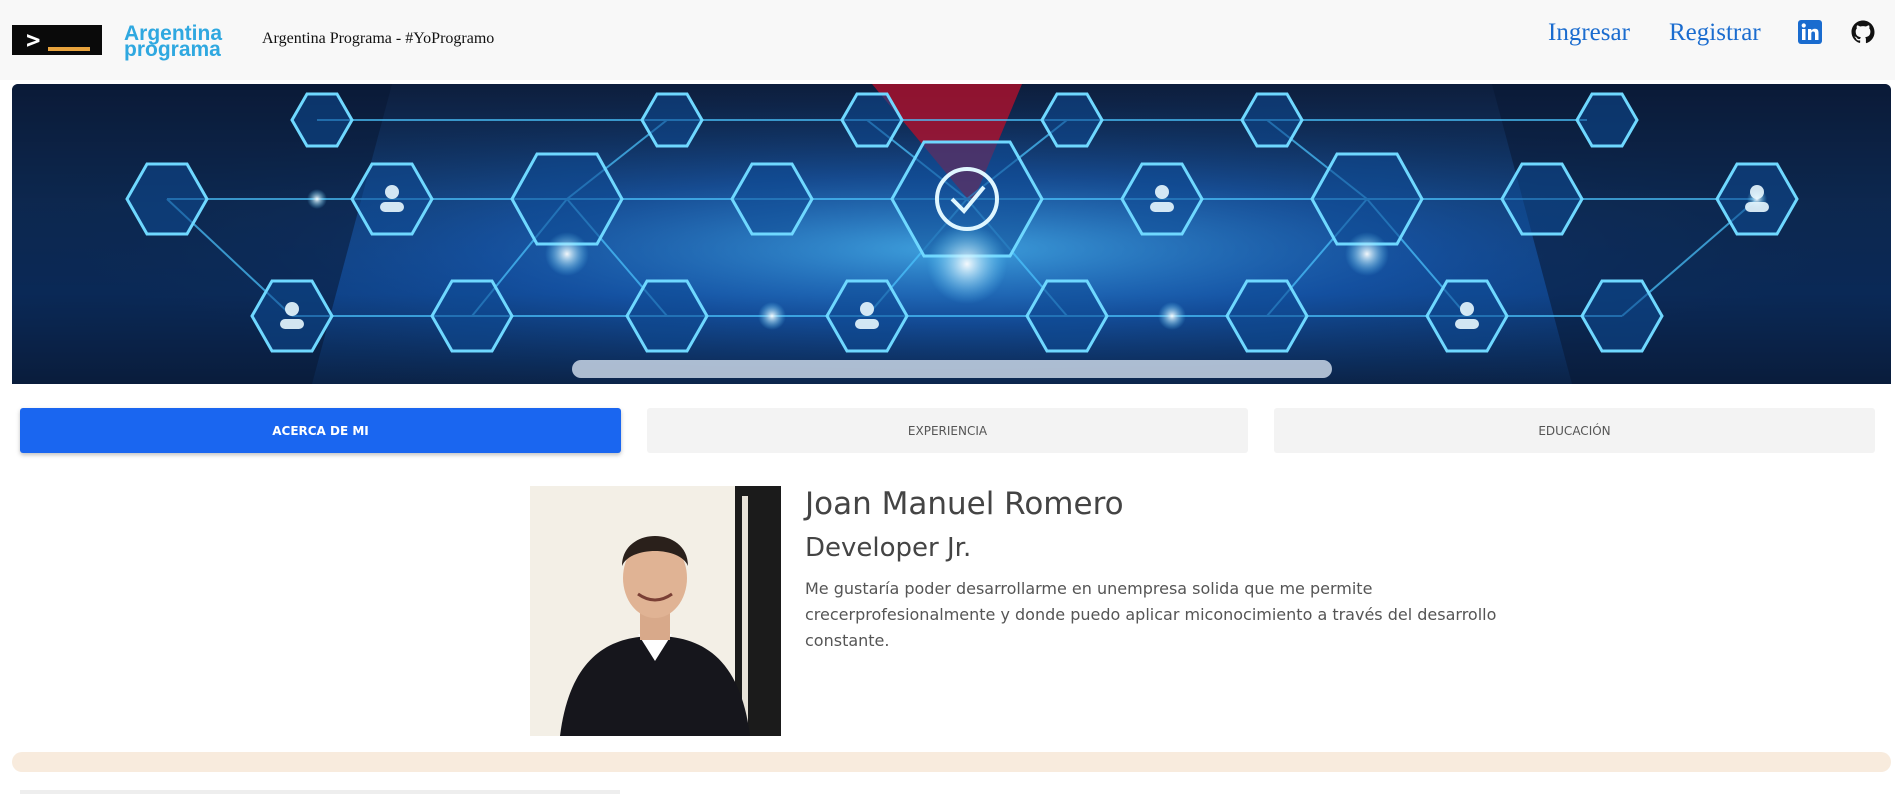  I want to click on profile-name: Joan Manuel Romero, so click(964, 504).